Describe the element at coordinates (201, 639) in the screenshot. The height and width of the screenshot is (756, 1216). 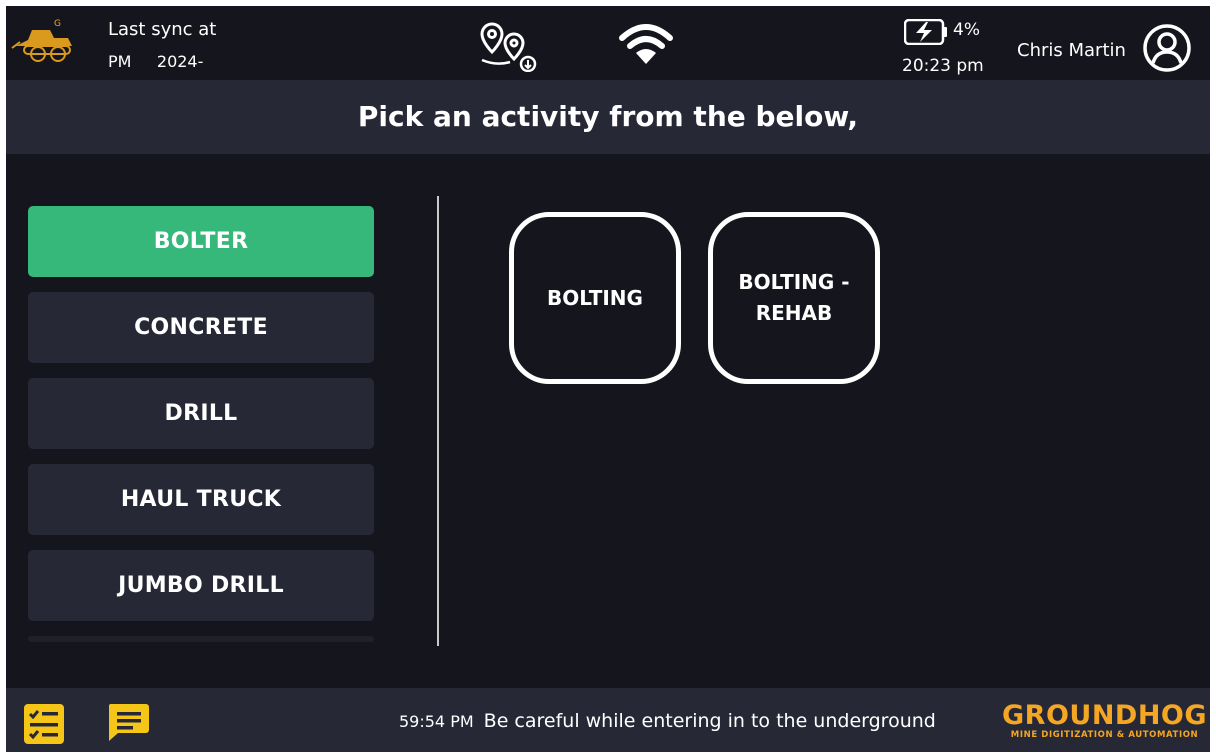
I see `category-item-partial` at that location.